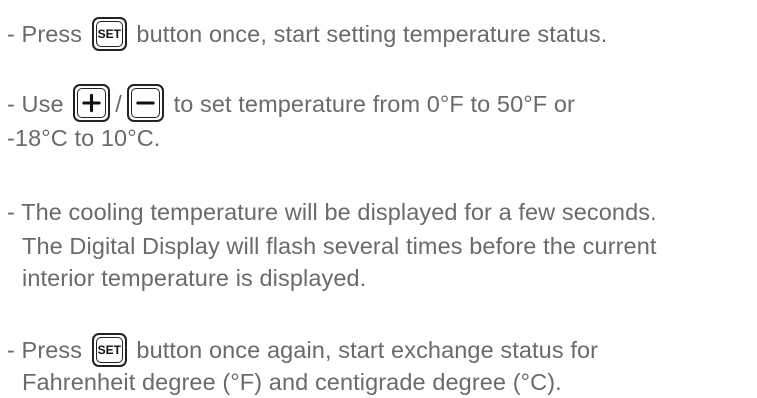  Describe the element at coordinates (145, 103) in the screenshot. I see `minus-icon` at that location.